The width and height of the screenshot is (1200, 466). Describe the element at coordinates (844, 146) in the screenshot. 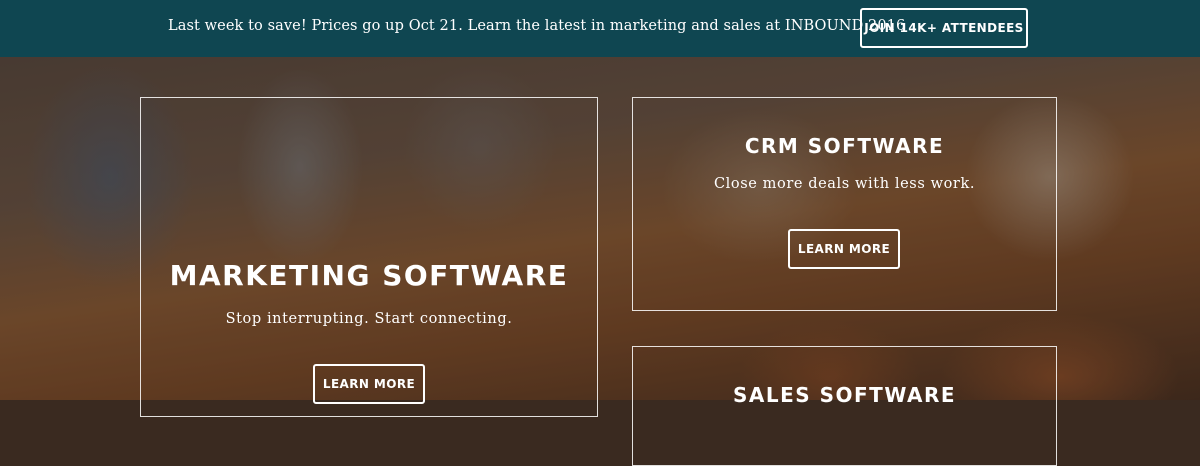

I see `crm-card-title: CRM SOFTWARE` at that location.